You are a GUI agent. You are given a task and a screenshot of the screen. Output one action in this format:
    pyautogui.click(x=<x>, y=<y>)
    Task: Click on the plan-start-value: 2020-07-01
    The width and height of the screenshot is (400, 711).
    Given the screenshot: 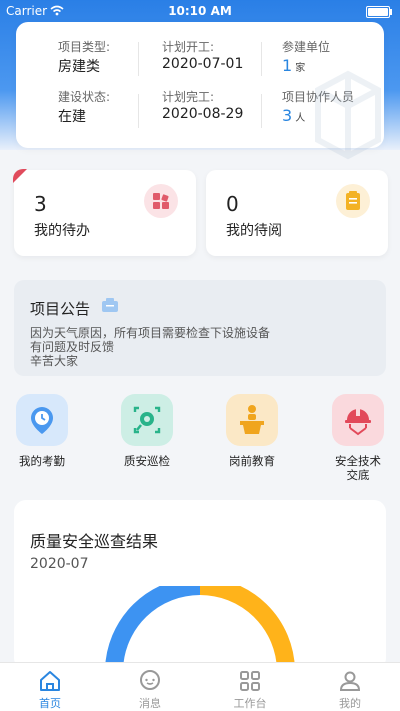 What is the action you would take?
    pyautogui.click(x=203, y=64)
    